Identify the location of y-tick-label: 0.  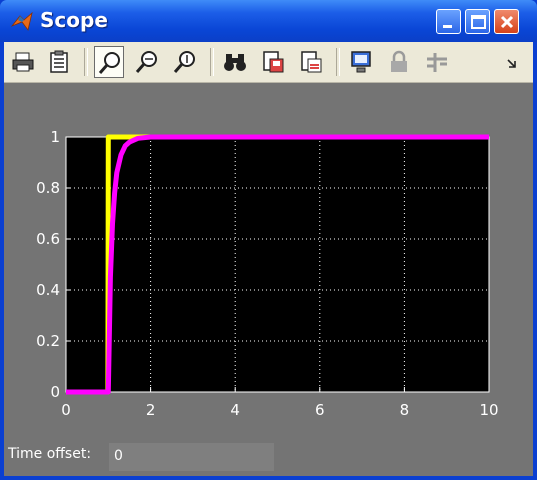
(55, 392).